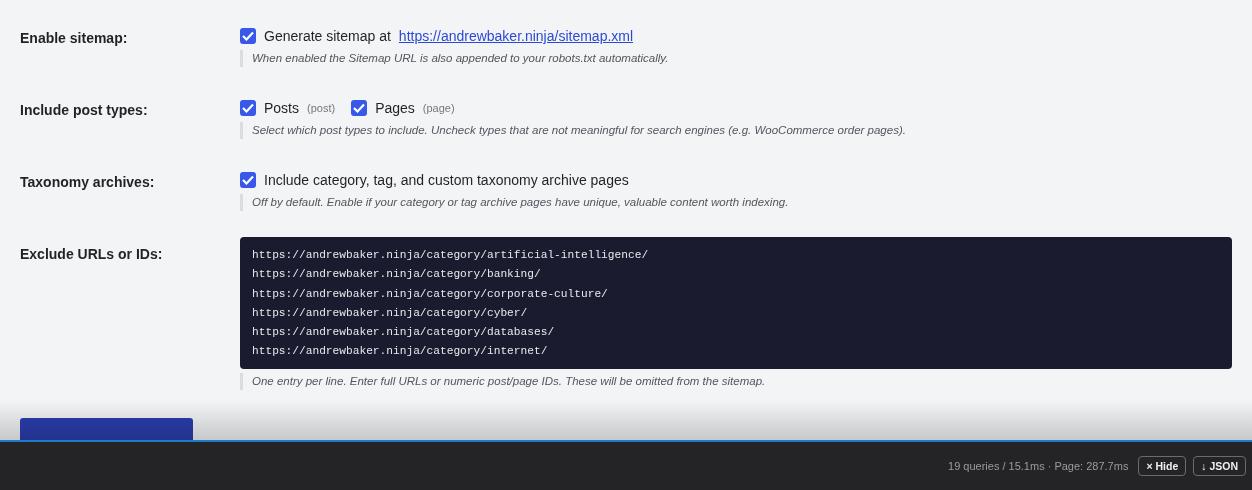 This screenshot has width=1252, height=490. Describe the element at coordinates (84, 110) in the screenshot. I see `setting-label: Include post types:` at that location.